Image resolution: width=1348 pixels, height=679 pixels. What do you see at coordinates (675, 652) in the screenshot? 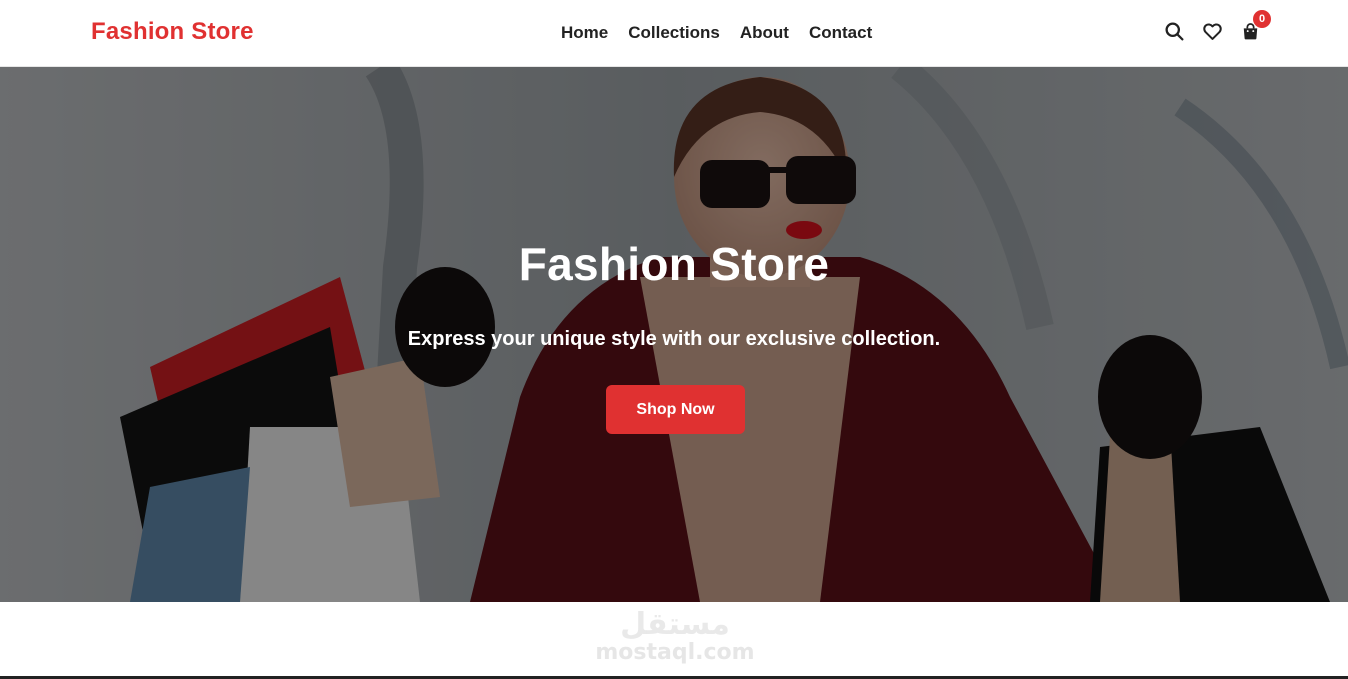
I see `watermark-latin: mostaql.com` at bounding box center [675, 652].